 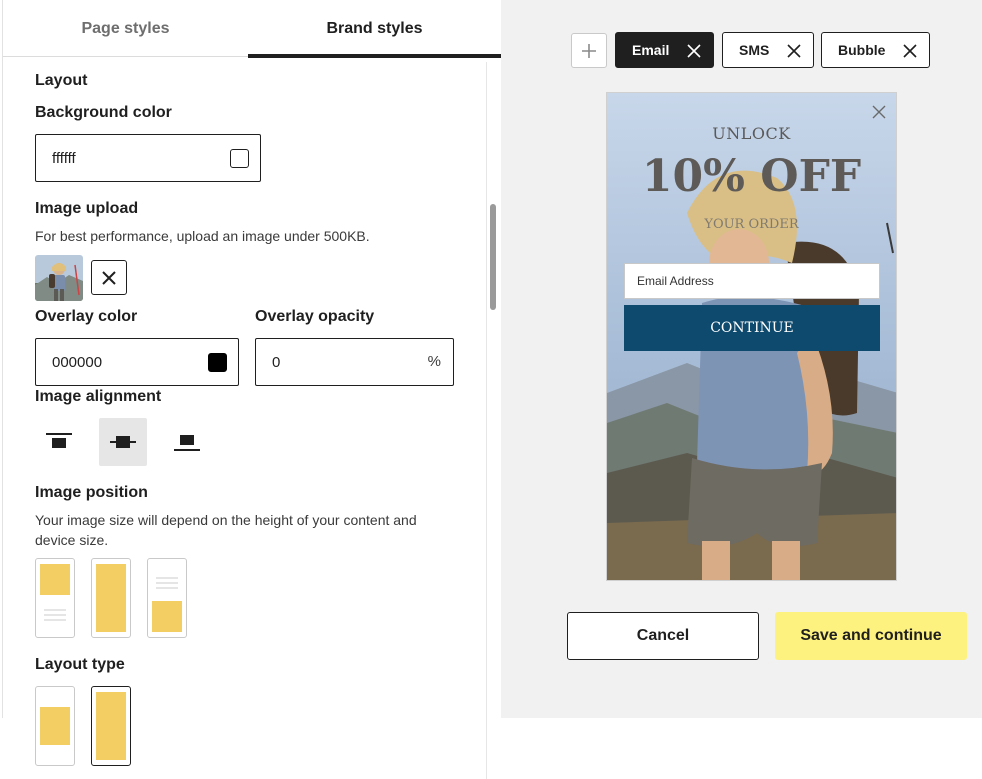 I want to click on layout-type-full-option, so click(x=111, y=726).